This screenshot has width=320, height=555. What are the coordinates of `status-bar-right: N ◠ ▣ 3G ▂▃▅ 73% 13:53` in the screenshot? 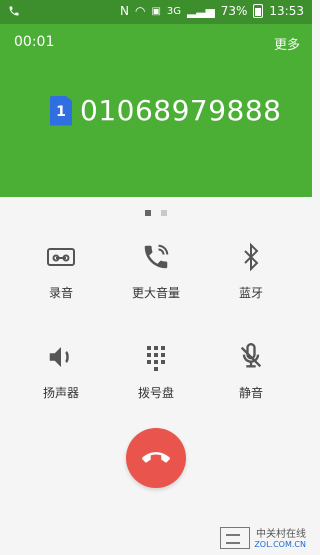 It's located at (212, 11).